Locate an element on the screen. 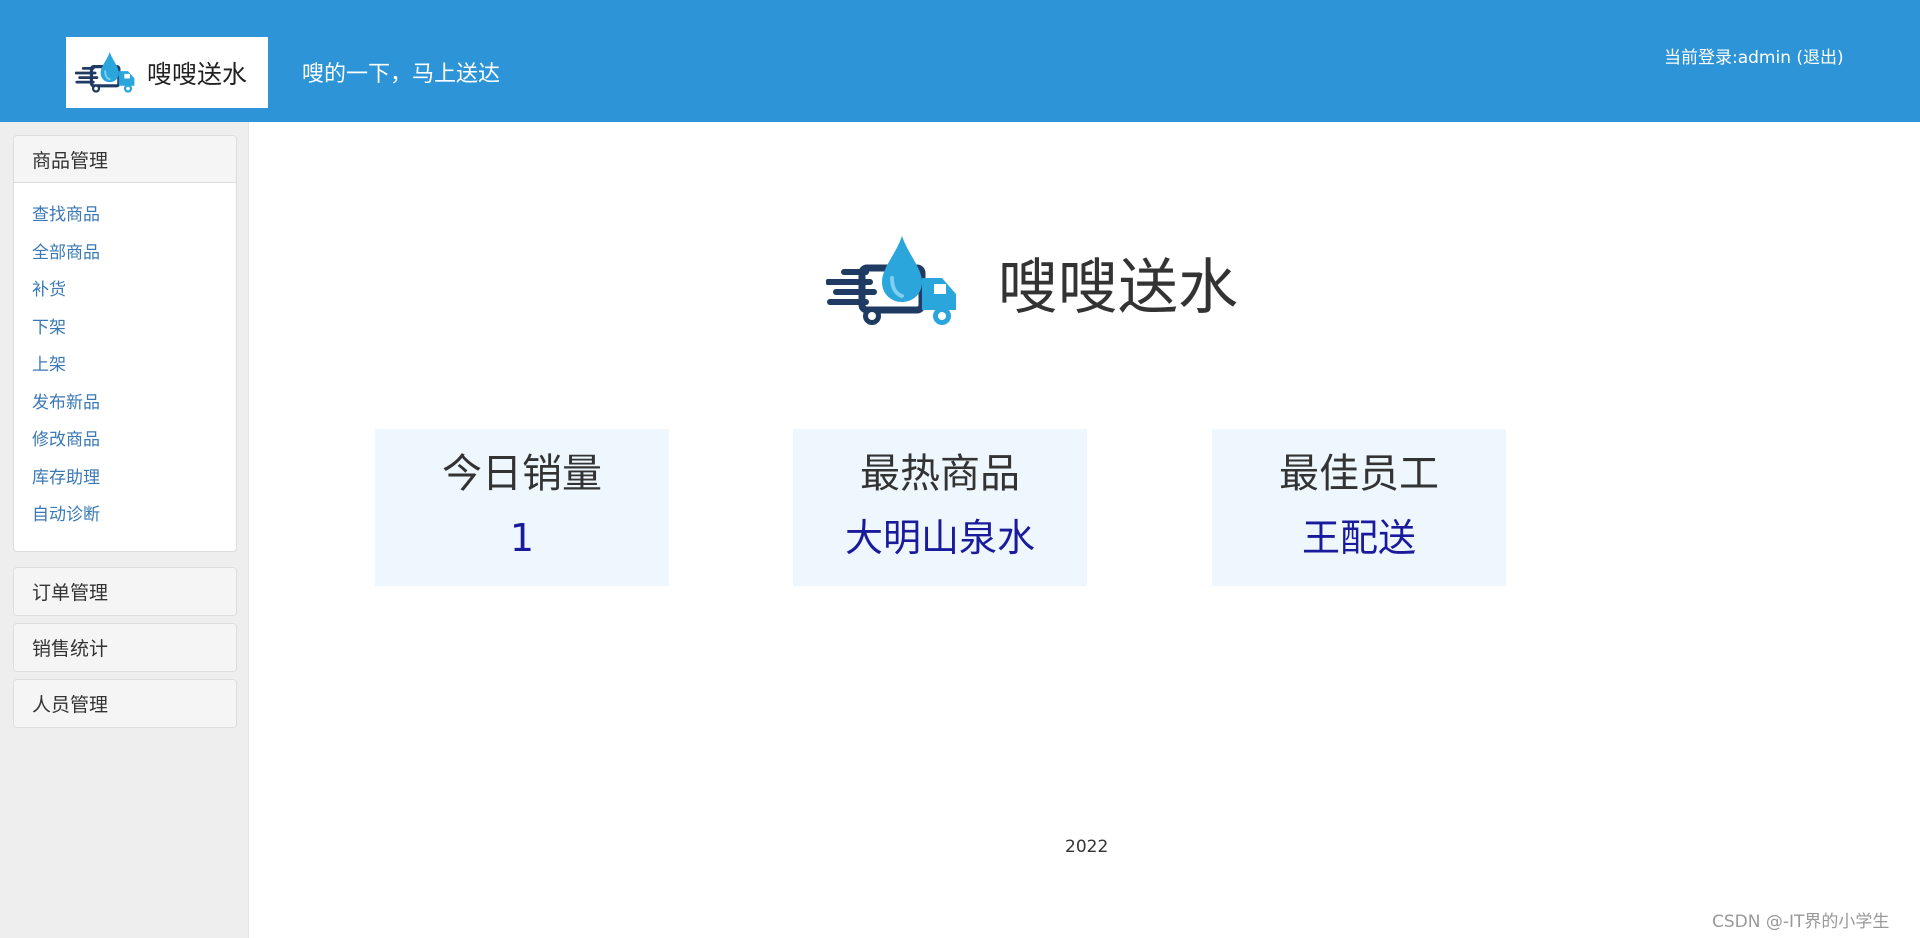 This screenshot has width=1920, height=938. panel-heading-product-management: 商品管理 is located at coordinates (125, 159).